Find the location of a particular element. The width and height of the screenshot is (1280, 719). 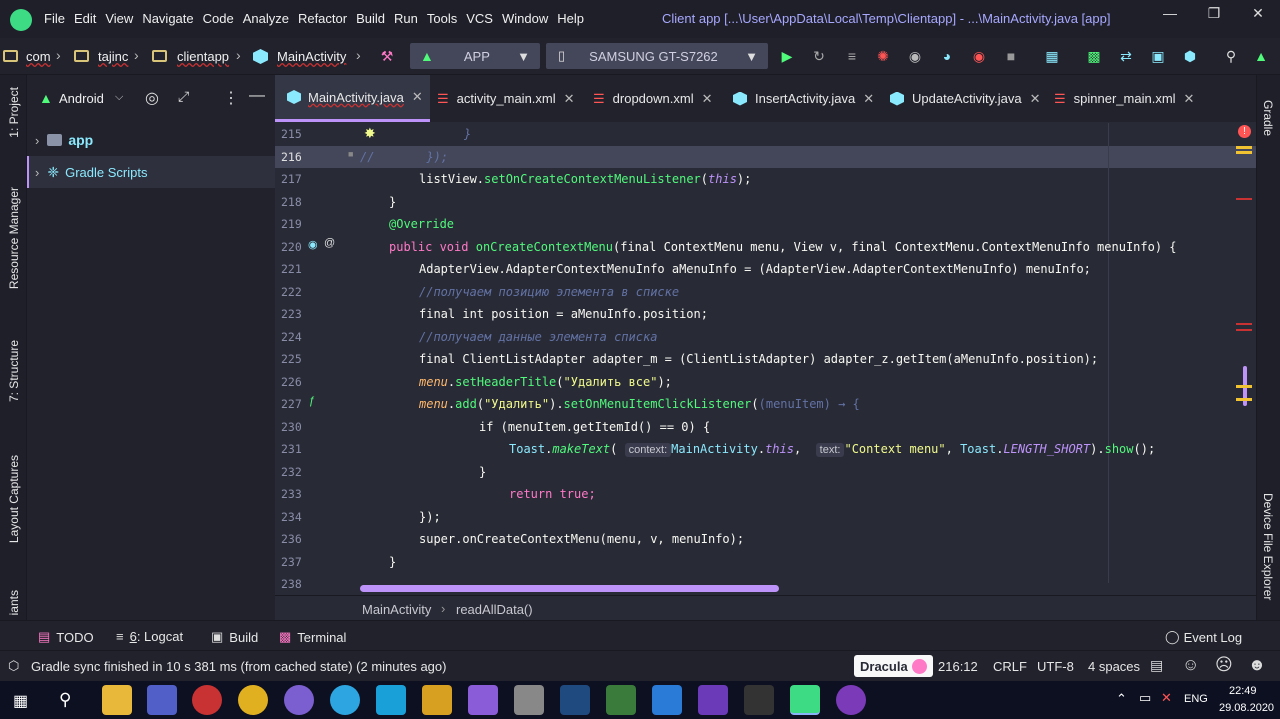

chevron-up-icon: ⌃ is located at coordinates (1121, 699).